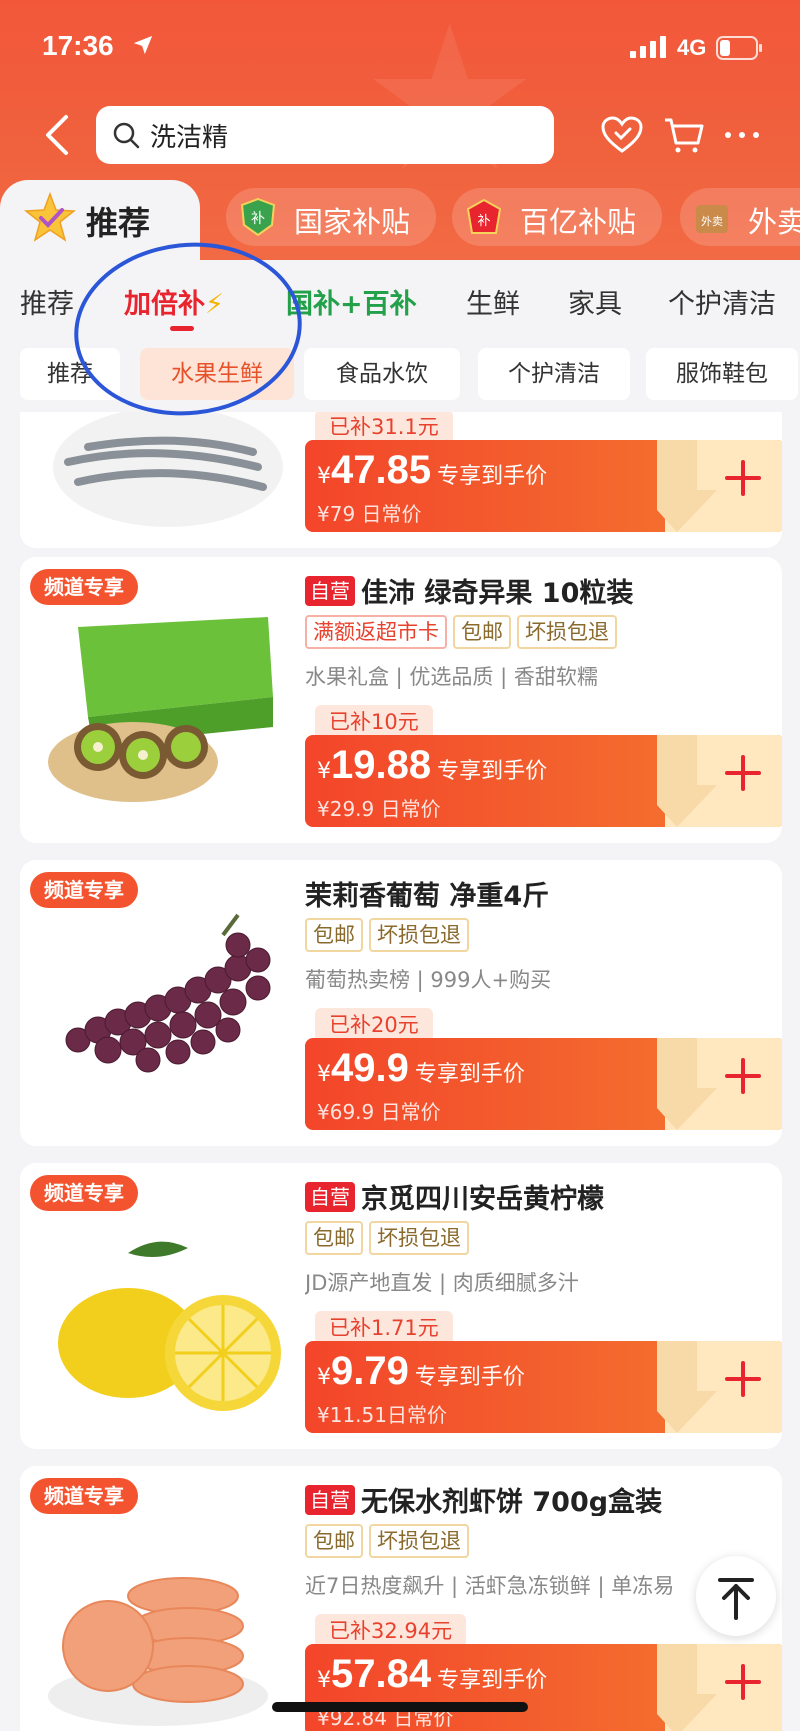 The width and height of the screenshot is (800, 1731). What do you see at coordinates (352, 222) in the screenshot?
I see `tab-national-subsidy-label: 国家补贴` at bounding box center [352, 222].